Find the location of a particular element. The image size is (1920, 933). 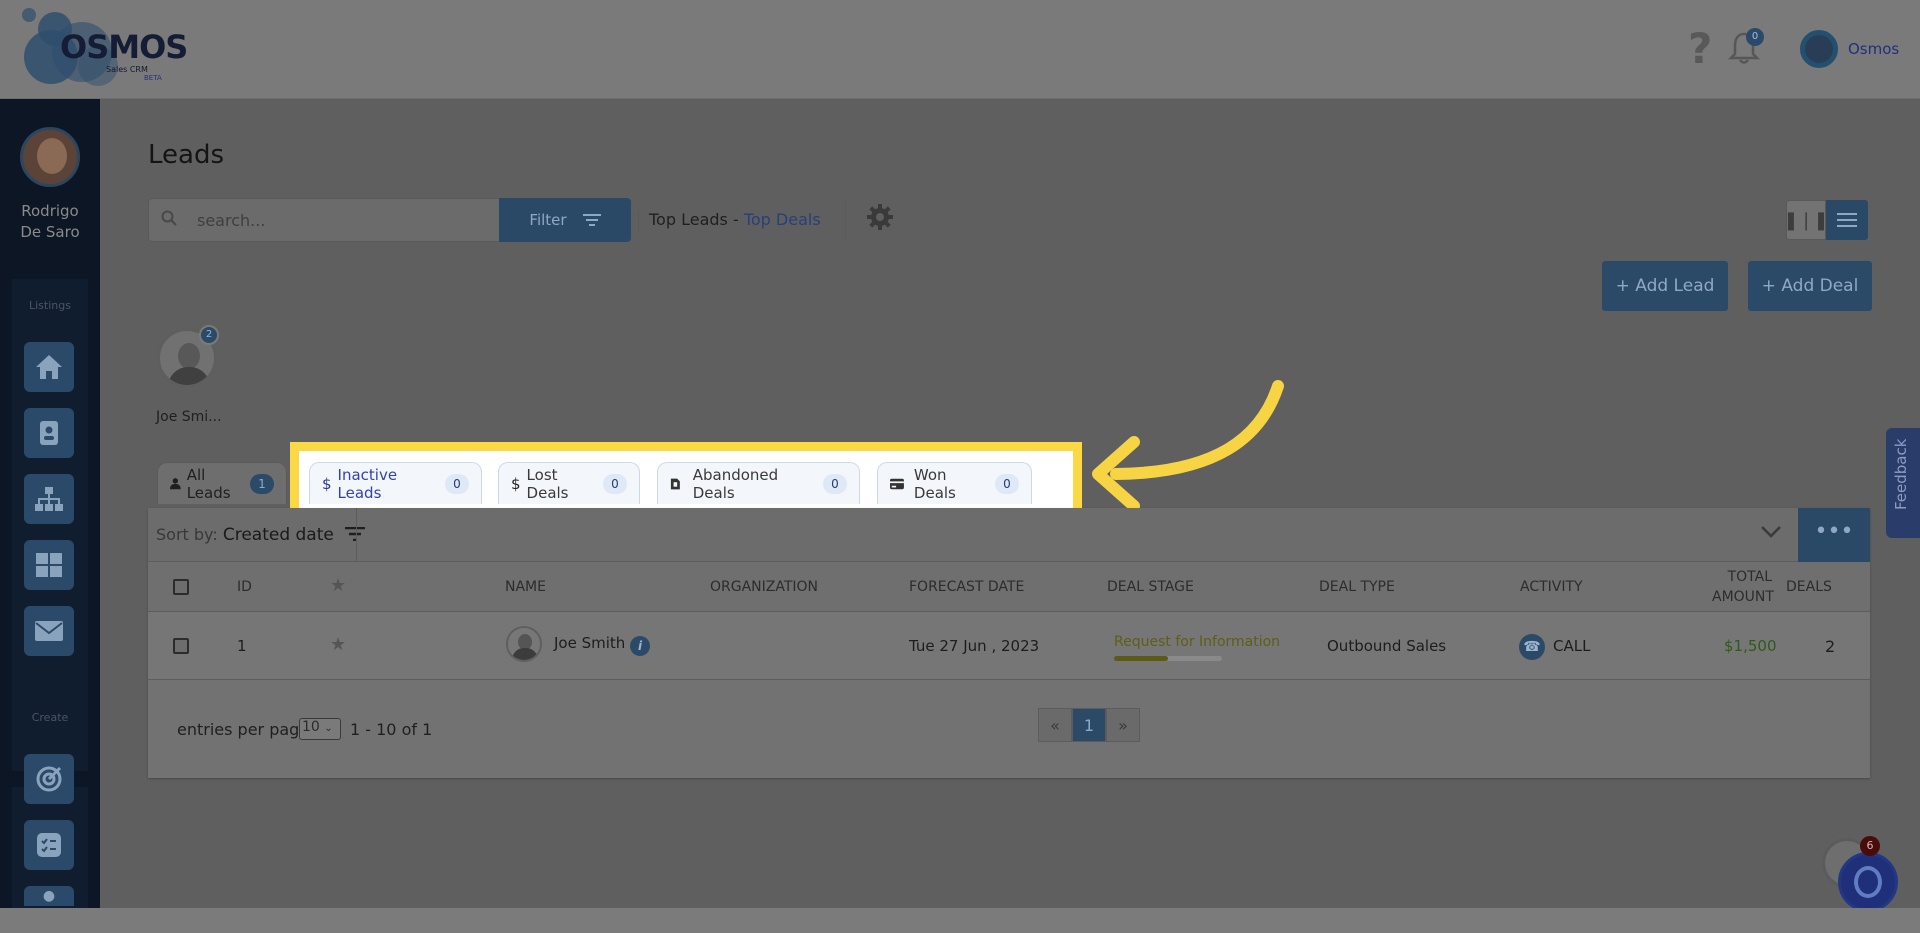

row-total-amount: $1,500 is located at coordinates (1750, 646).